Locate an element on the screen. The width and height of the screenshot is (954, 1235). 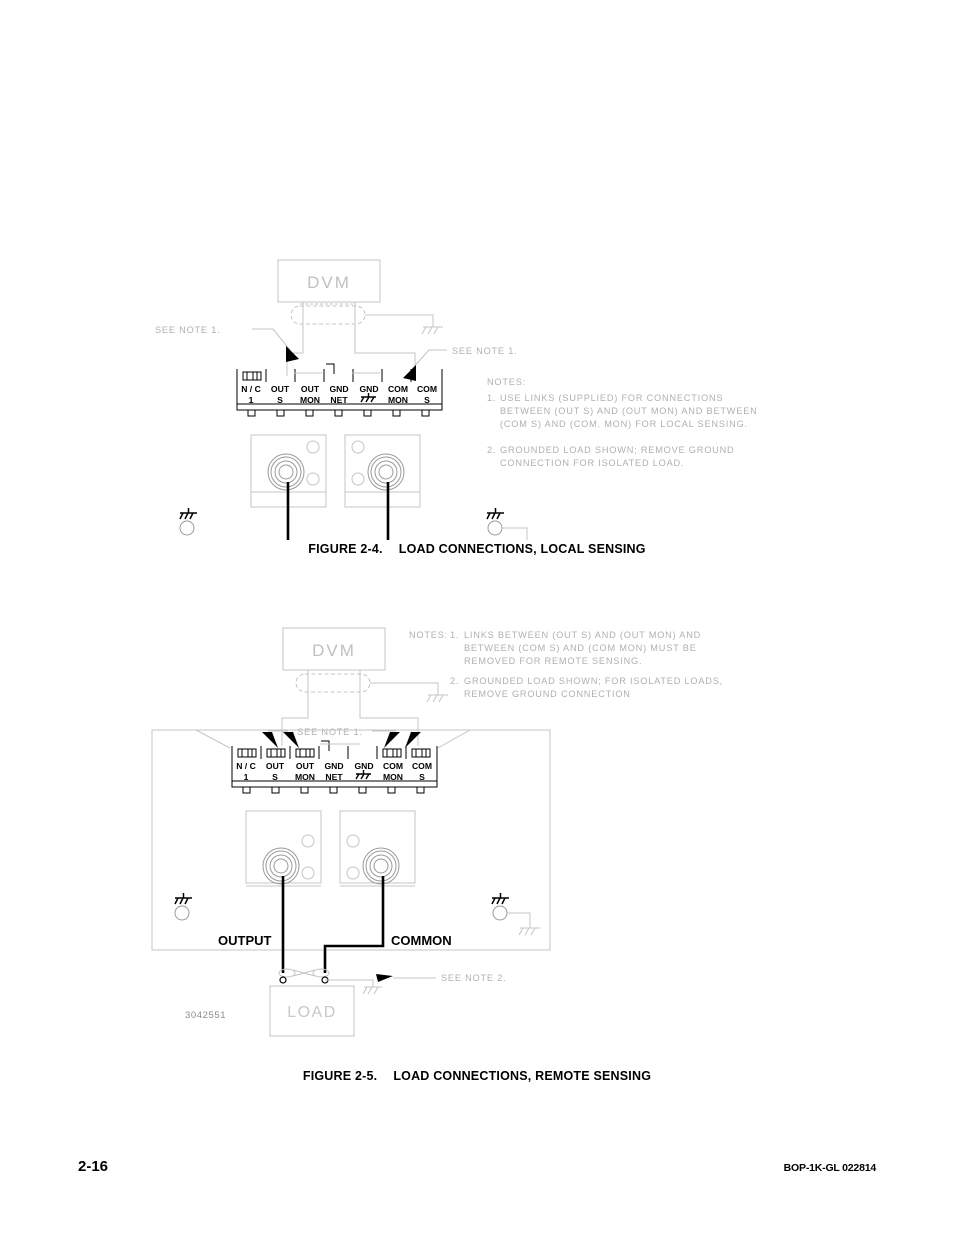
terminal-label-2-top: OUT is located at coordinates (280, 389).